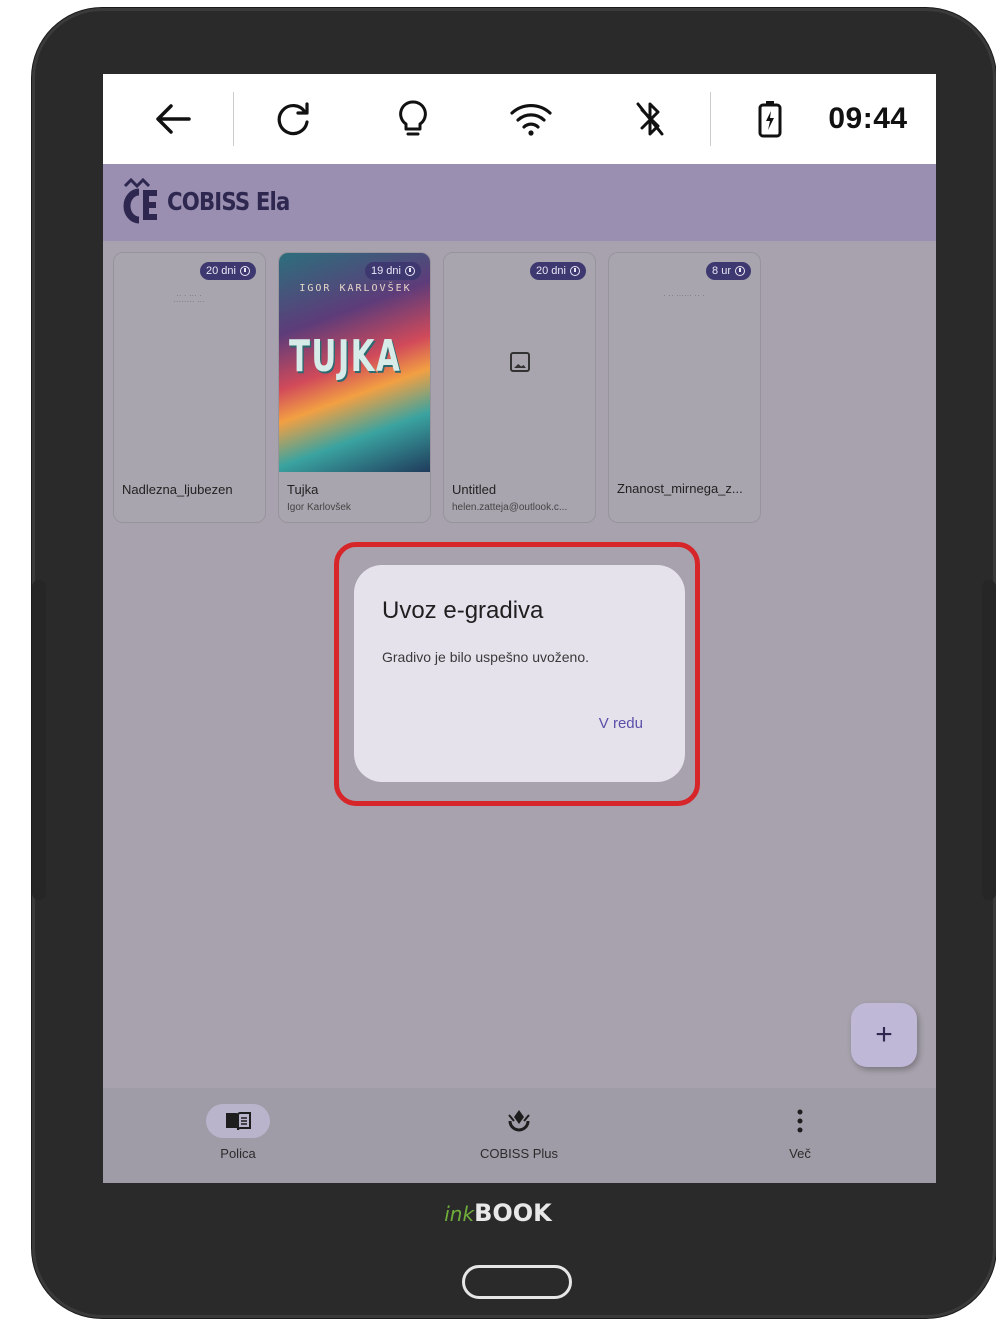  I want to click on cobiss-plus-icon, so click(519, 1121).